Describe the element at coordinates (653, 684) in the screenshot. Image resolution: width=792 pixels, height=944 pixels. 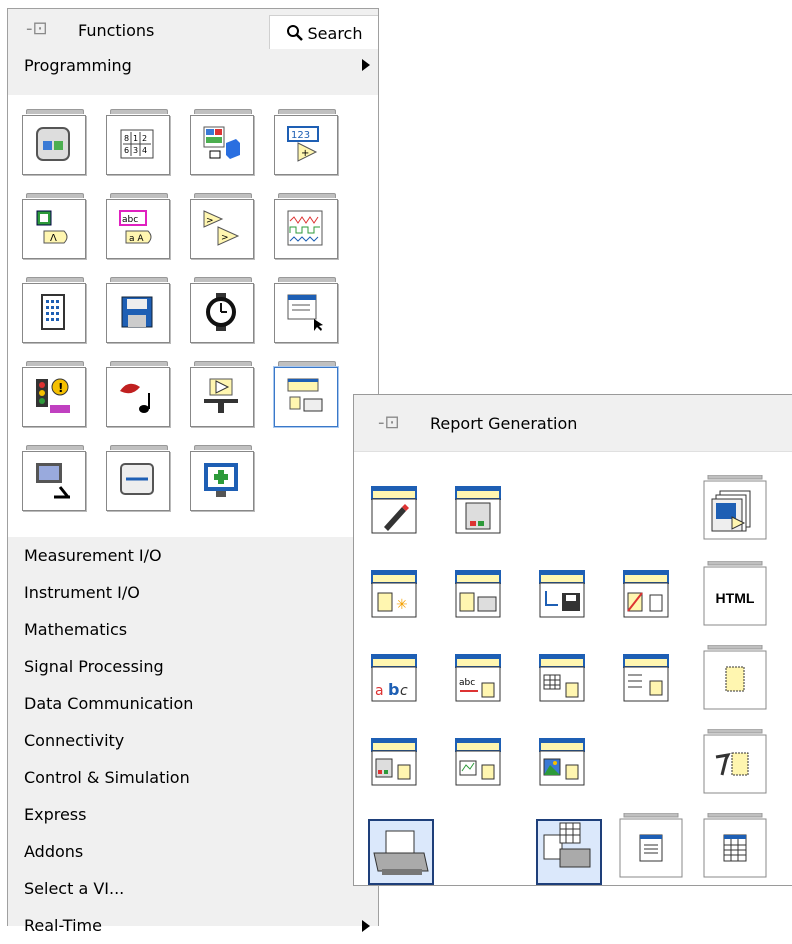
I see `append-list-tile` at that location.